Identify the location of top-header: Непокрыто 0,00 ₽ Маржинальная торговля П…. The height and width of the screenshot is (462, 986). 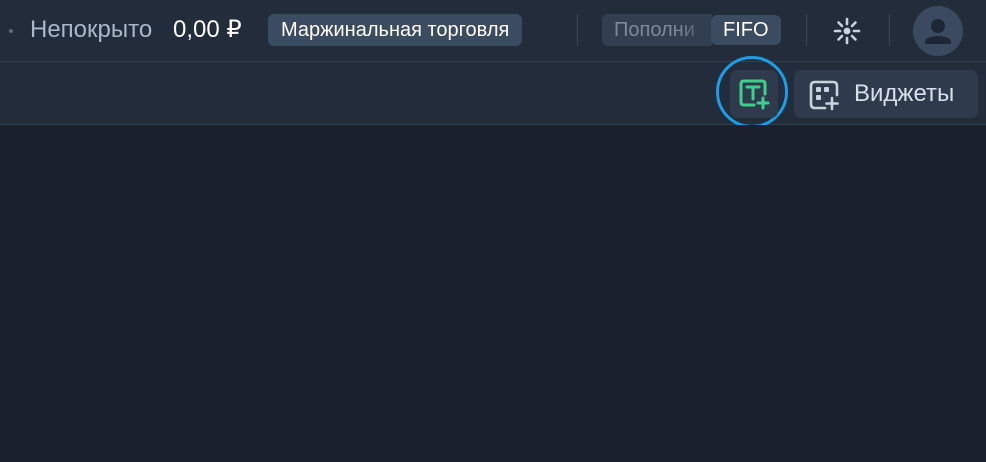
(493, 31).